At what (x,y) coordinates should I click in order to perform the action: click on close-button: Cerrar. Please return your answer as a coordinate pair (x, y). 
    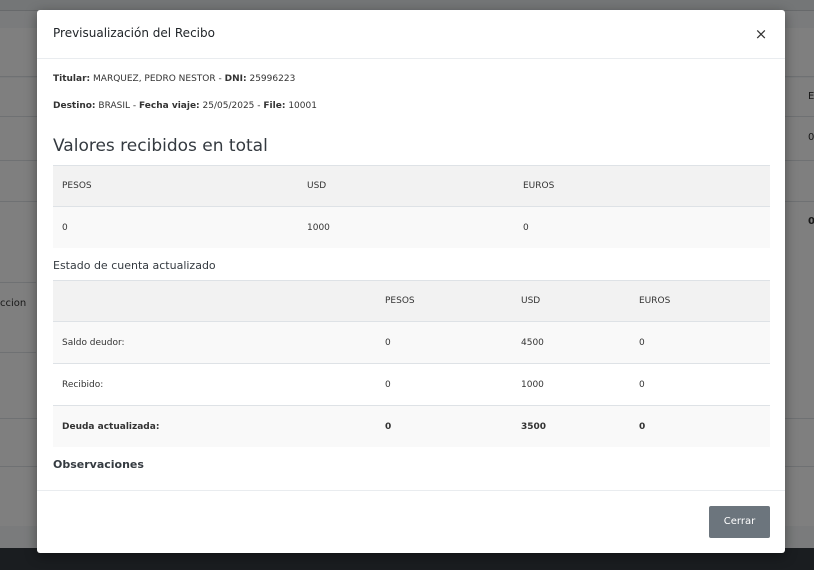
    Looking at the image, I should click on (739, 522).